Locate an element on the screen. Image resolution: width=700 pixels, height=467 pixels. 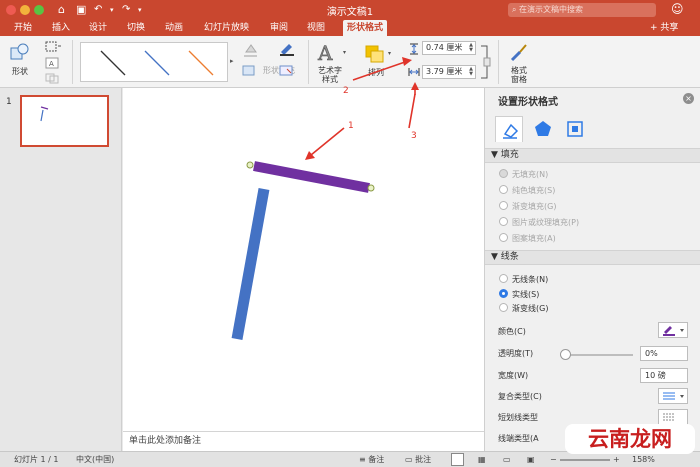
tab-animations: 动画 is located at coordinates (174, 28).